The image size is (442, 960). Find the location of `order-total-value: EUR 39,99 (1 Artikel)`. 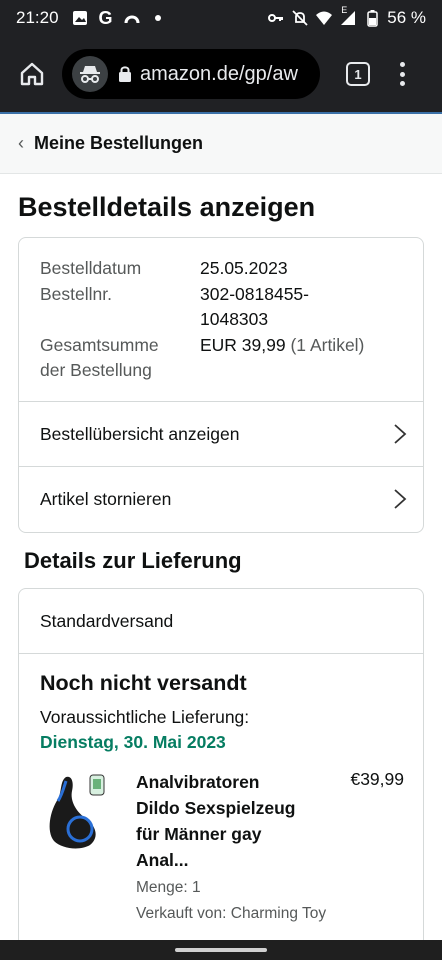

order-total-value: EUR 39,99 (1 Artikel) is located at coordinates (301, 358).